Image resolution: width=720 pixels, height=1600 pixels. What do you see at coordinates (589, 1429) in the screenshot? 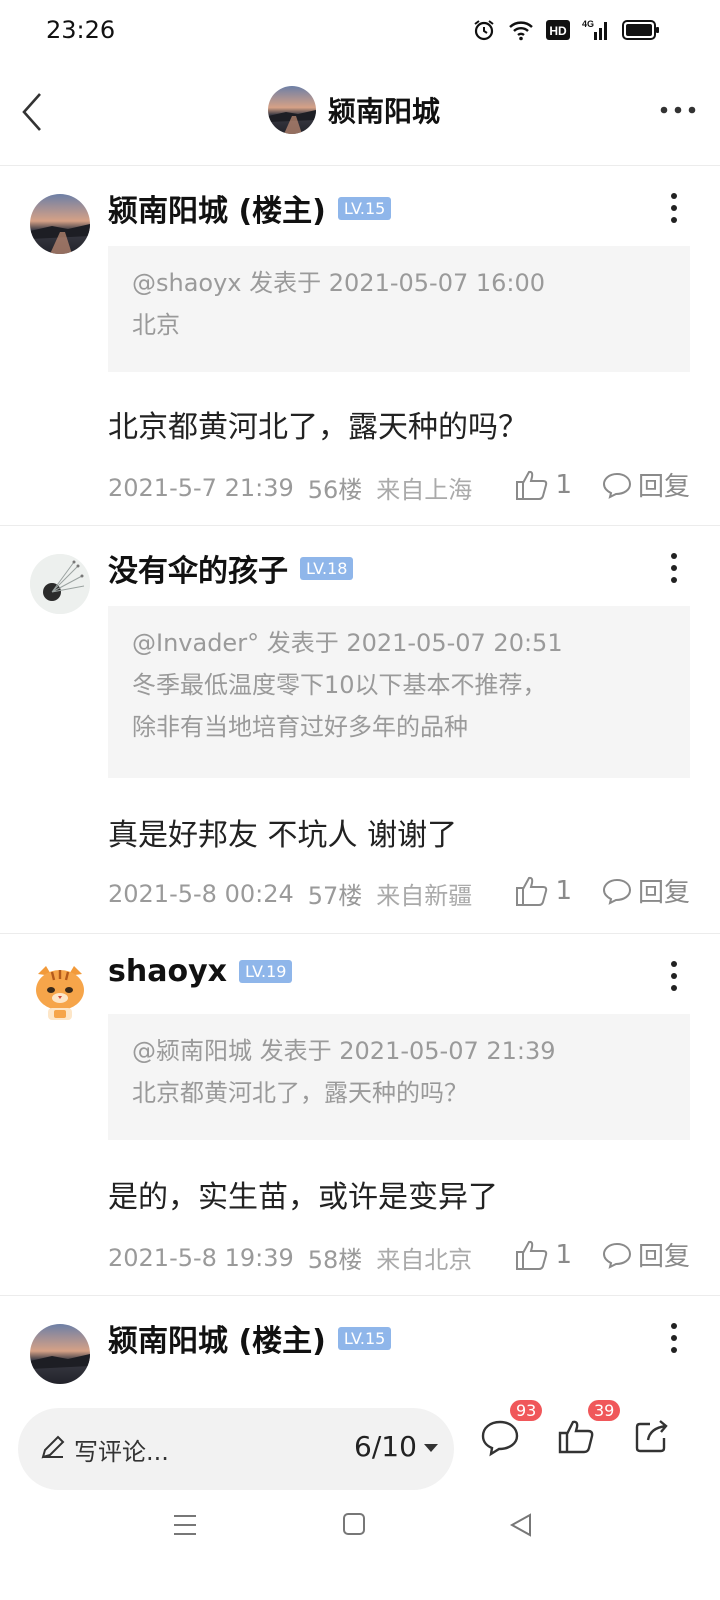
I see `like-thread-button: 39` at bounding box center [589, 1429].